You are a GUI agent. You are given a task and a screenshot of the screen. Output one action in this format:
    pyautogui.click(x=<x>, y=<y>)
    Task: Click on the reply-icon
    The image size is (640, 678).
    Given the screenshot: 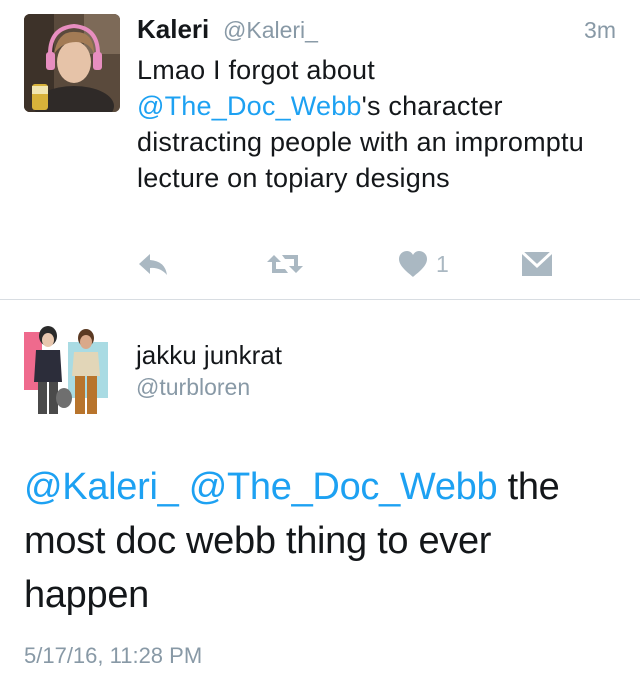 What is the action you would take?
    pyautogui.click(x=153, y=264)
    